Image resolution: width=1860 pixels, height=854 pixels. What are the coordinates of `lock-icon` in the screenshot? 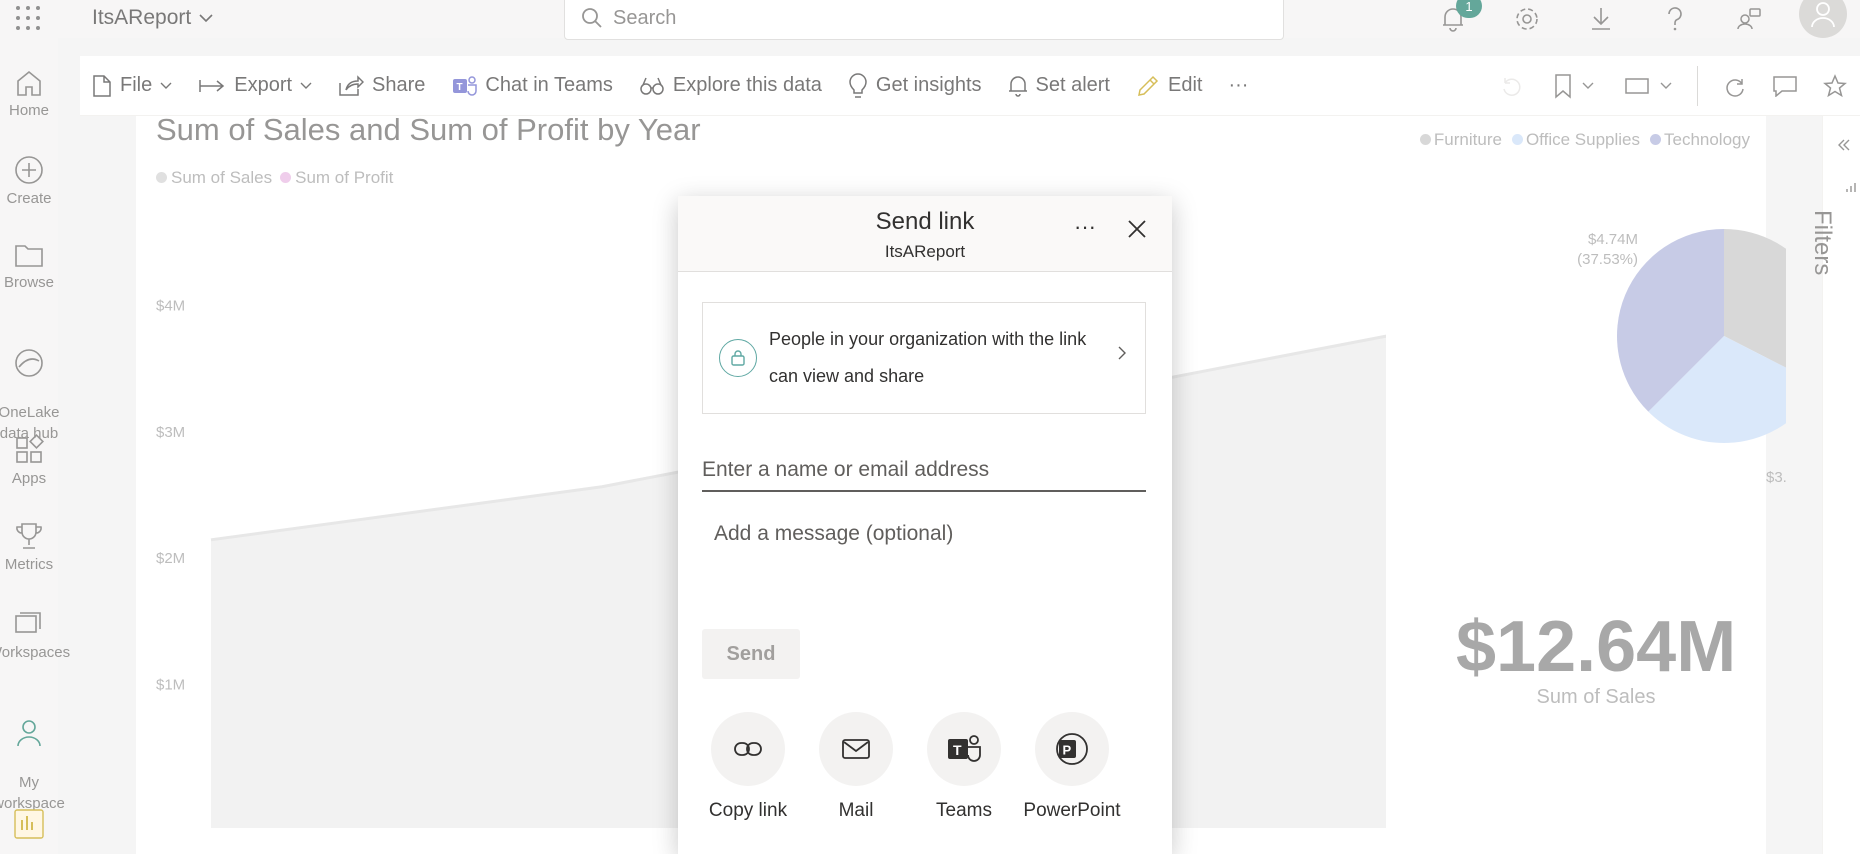 It's located at (738, 358).